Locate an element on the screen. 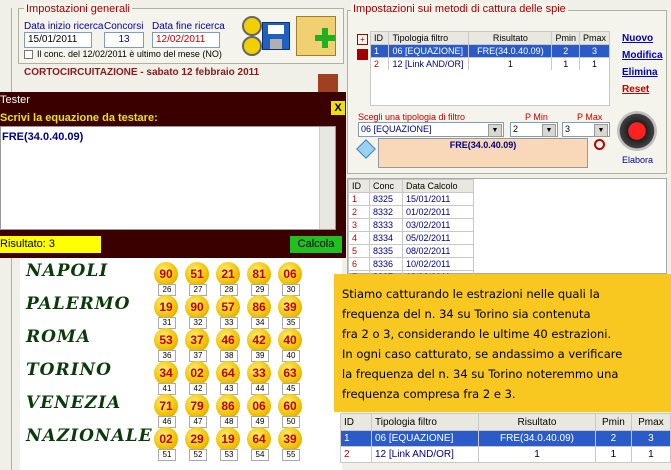  elimina-link: Elimina is located at coordinates (640, 72).